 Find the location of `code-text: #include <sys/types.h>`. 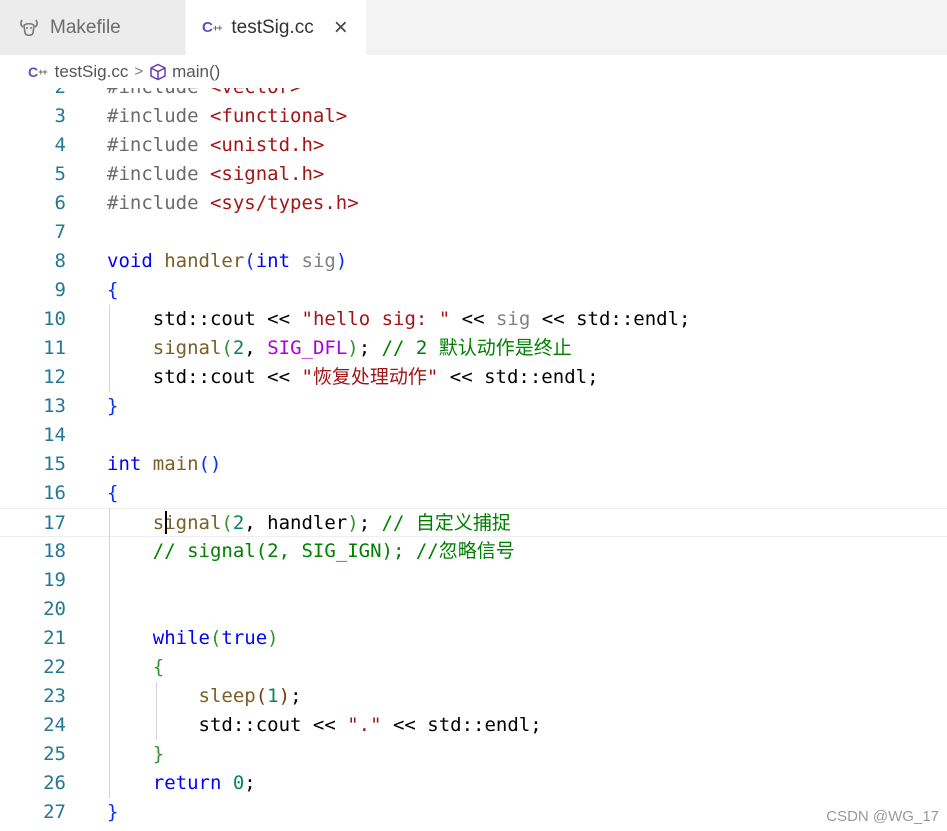

code-text: #include <sys/types.h> is located at coordinates (233, 203).